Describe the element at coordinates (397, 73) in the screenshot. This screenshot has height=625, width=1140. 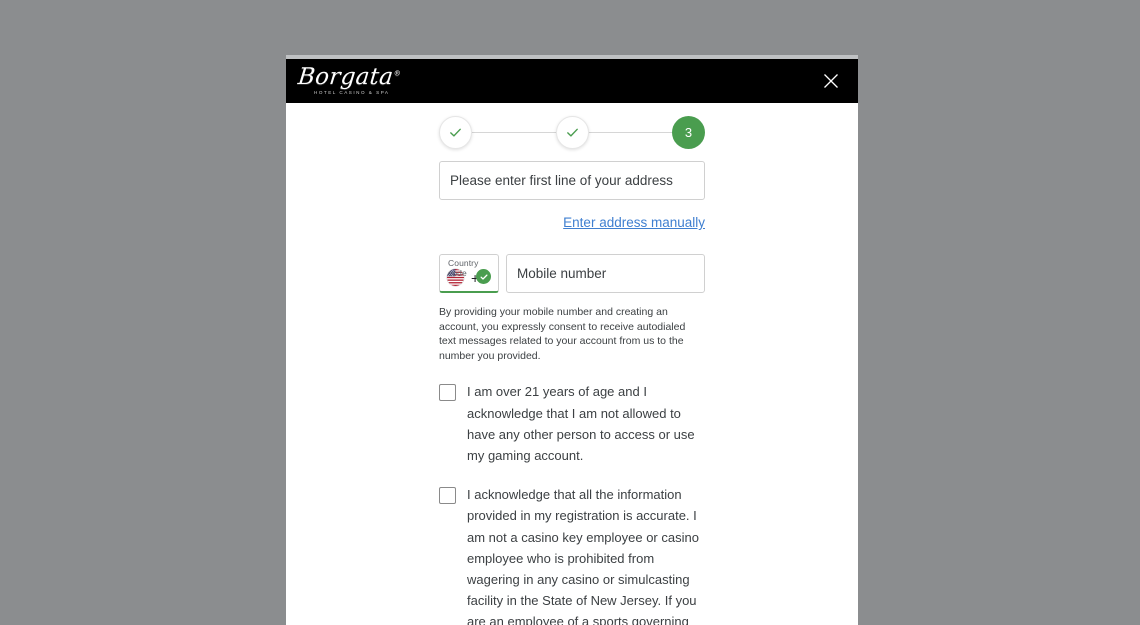
I see `registered-mark: ®` at that location.